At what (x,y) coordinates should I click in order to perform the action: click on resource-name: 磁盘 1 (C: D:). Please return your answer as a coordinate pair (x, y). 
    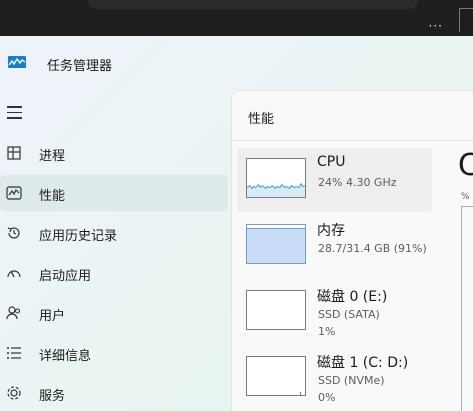
    Looking at the image, I should click on (363, 363).